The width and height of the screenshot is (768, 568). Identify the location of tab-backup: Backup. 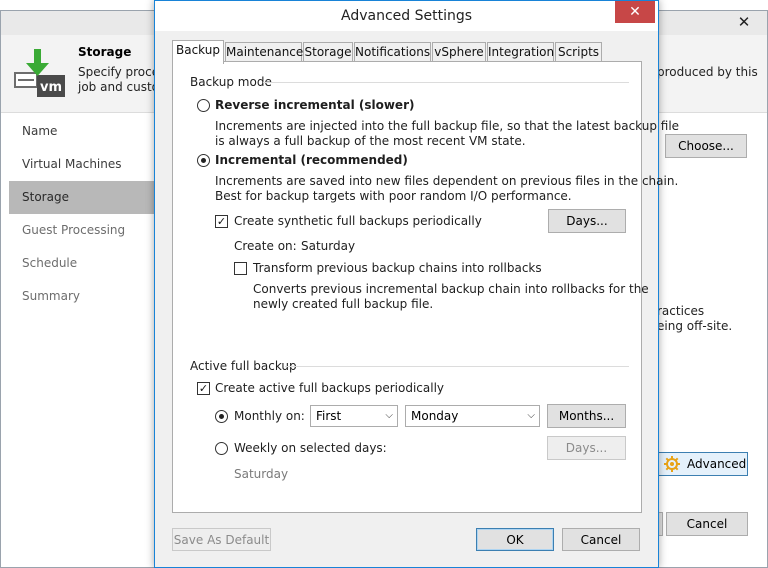
(198, 52).